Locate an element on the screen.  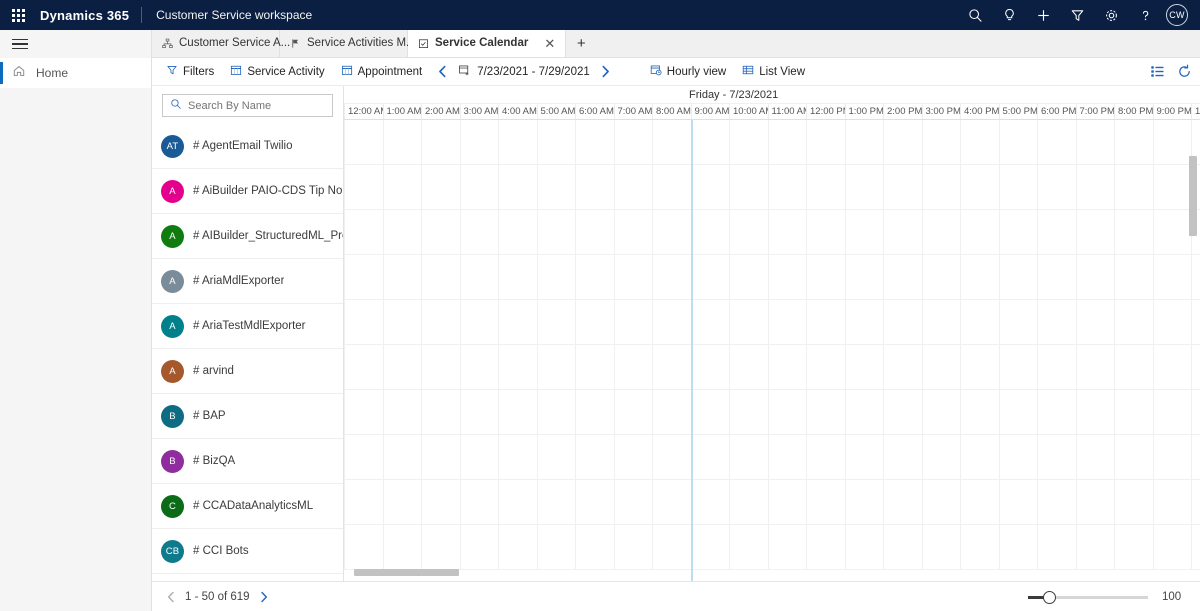
add-tab-button: + is located at coordinates (581, 43).